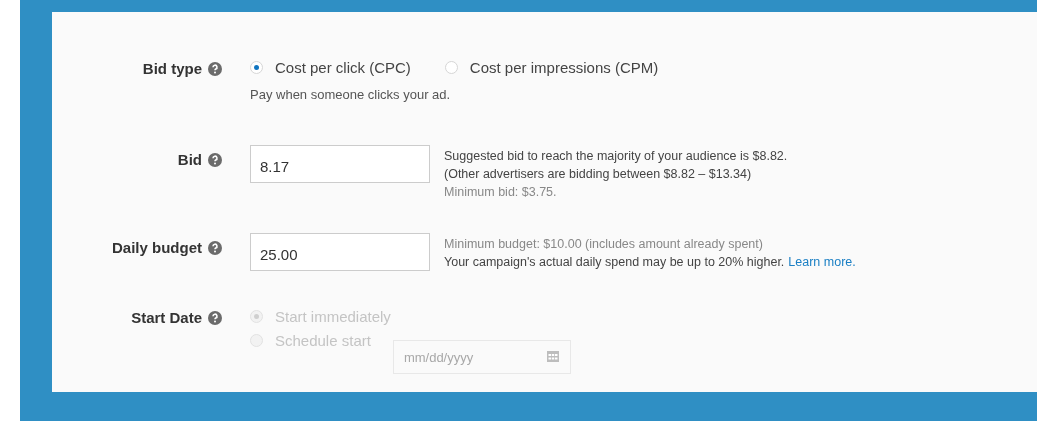 Image resolution: width=1037 pixels, height=421 pixels. I want to click on help-text: Pay when someone clicks your ad., so click(351, 94).